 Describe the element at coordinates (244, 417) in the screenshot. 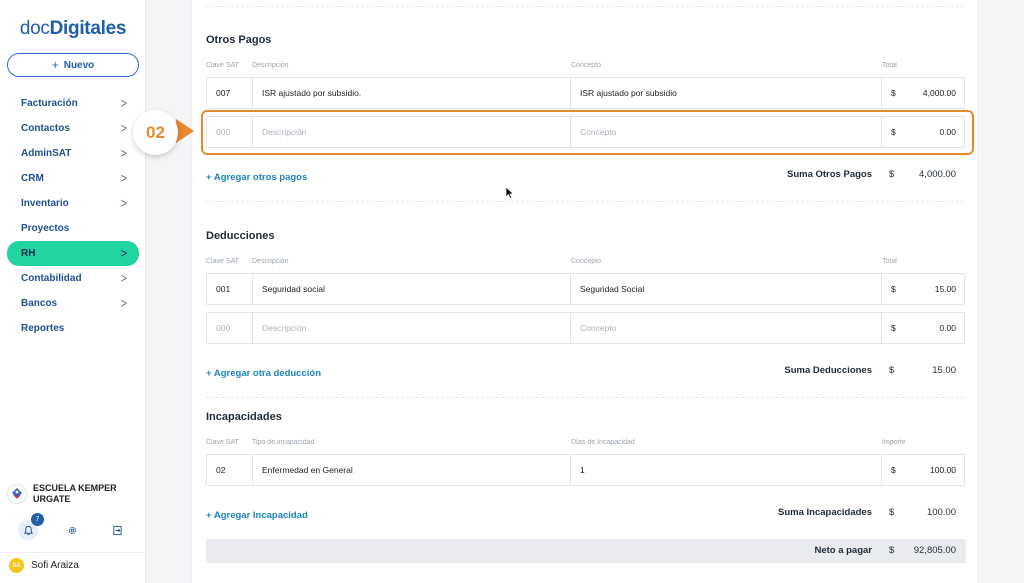

I see `section-title-incapacidades: Incapacidades` at that location.